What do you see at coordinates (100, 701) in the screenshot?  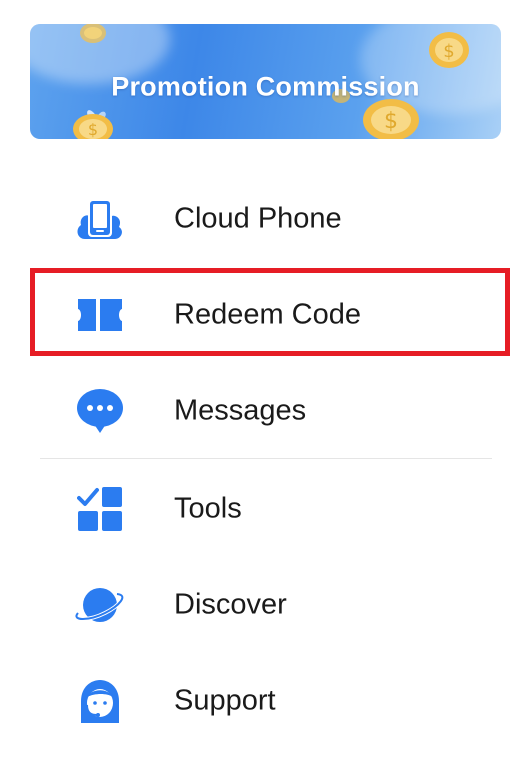 I see `support-agent-icon` at bounding box center [100, 701].